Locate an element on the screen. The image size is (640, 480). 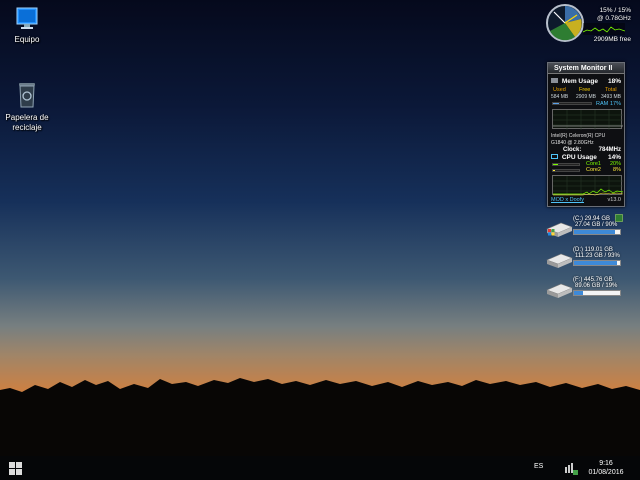
windows-start-icon is located at coordinates (15, 468).